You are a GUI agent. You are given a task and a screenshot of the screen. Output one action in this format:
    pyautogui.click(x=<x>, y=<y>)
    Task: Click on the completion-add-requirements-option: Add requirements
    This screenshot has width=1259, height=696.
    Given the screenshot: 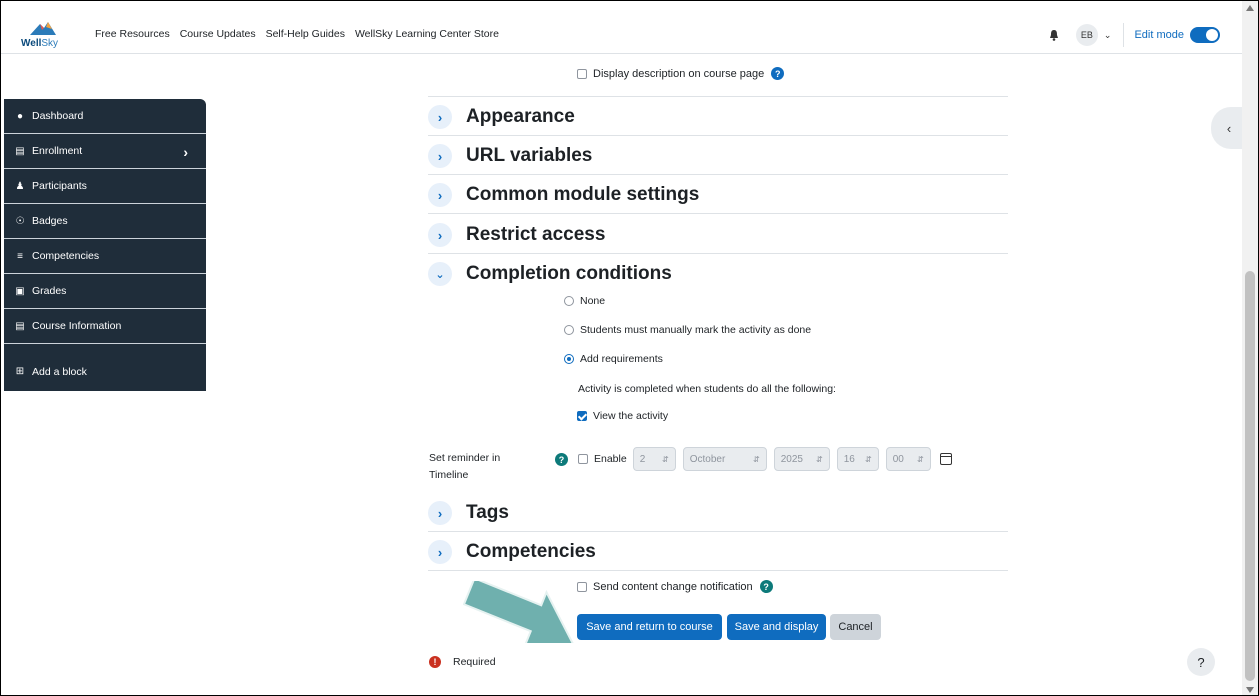 What is the action you would take?
    pyautogui.click(x=613, y=359)
    